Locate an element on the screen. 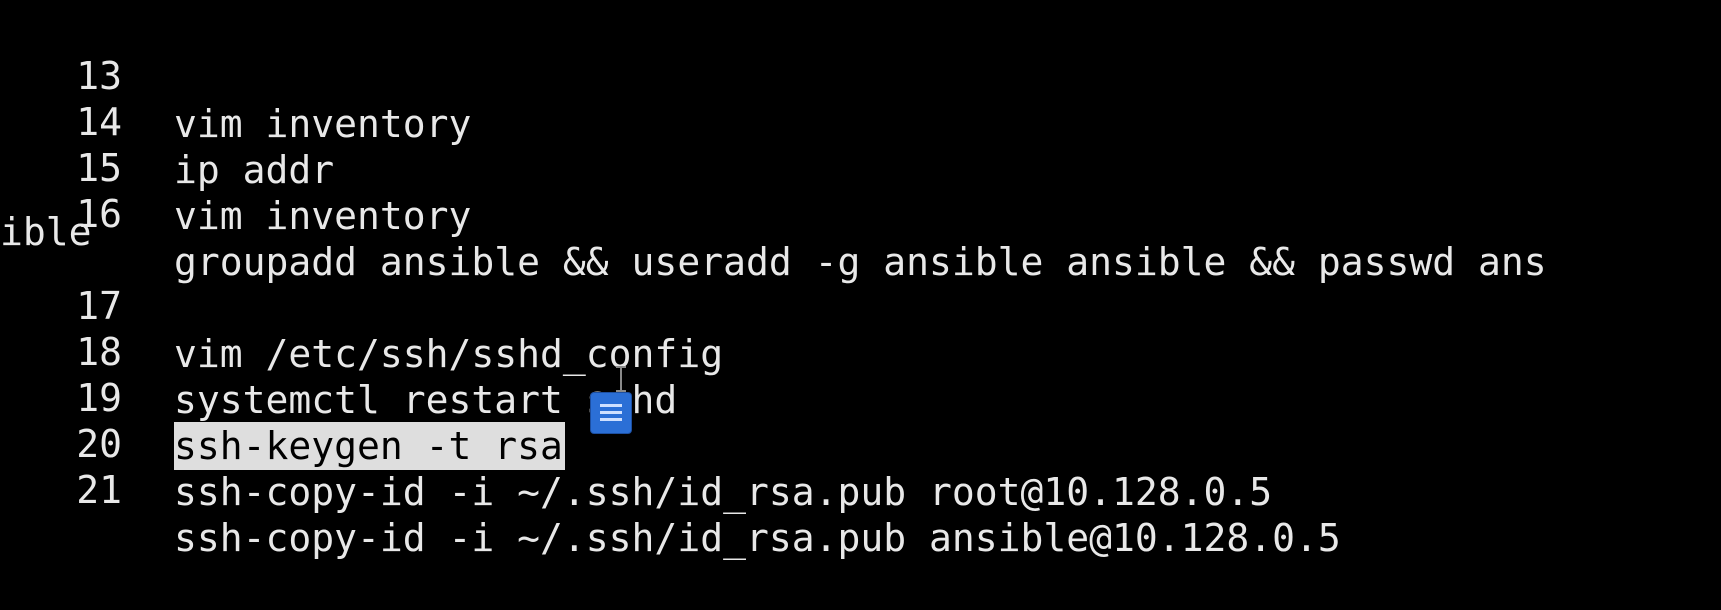  history-line-number: 21 is located at coordinates (99, 490).